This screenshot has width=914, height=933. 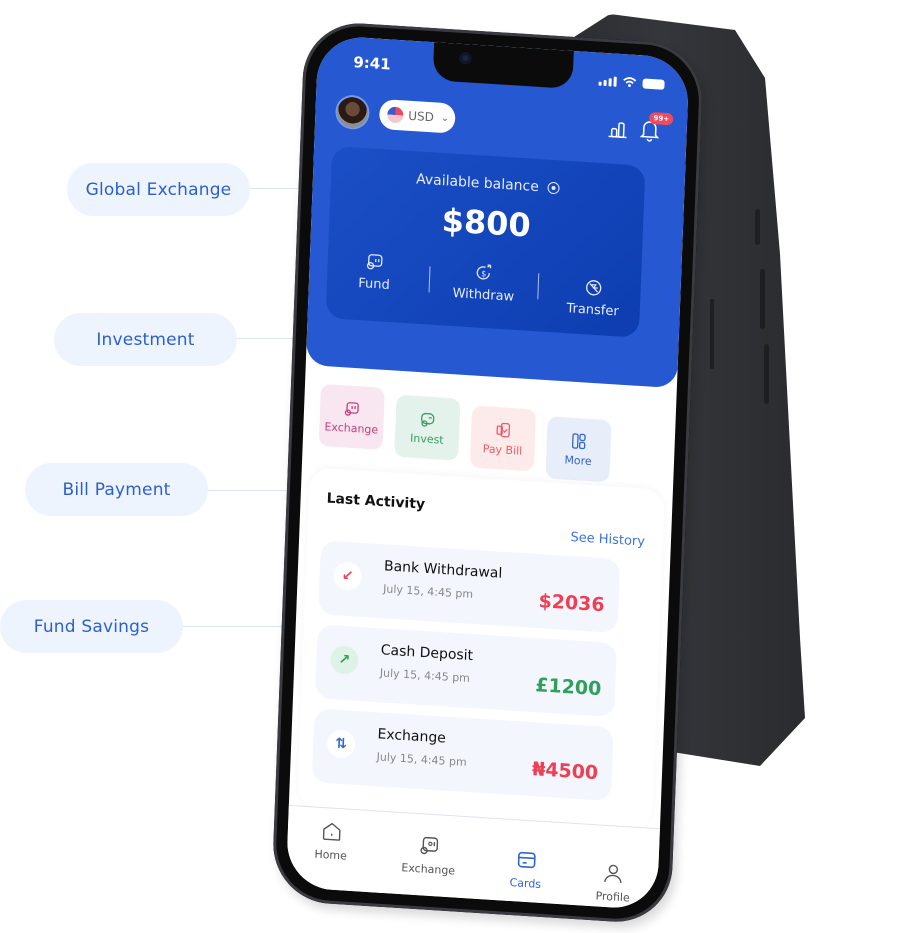 What do you see at coordinates (375, 262) in the screenshot?
I see `fund-icon` at bounding box center [375, 262].